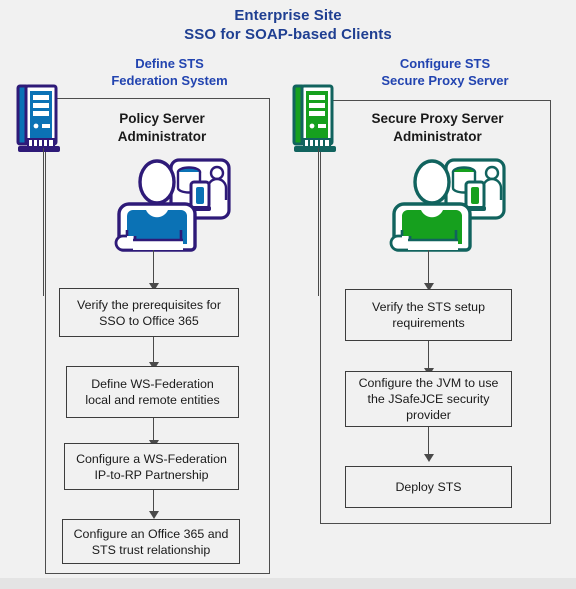  Describe the element at coordinates (428, 415) in the screenshot. I see `process-box-right-2-line-3: provider` at that location.